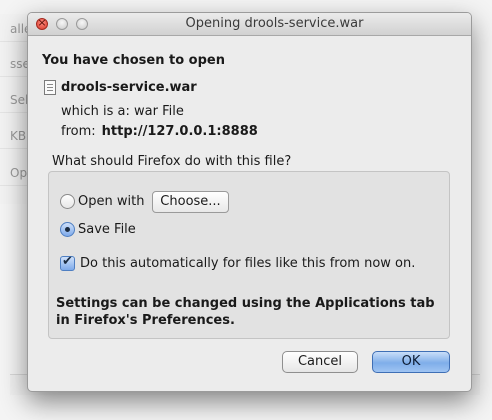 This screenshot has height=420, width=492. What do you see at coordinates (111, 201) in the screenshot?
I see `open-with-label: Open with` at bounding box center [111, 201].